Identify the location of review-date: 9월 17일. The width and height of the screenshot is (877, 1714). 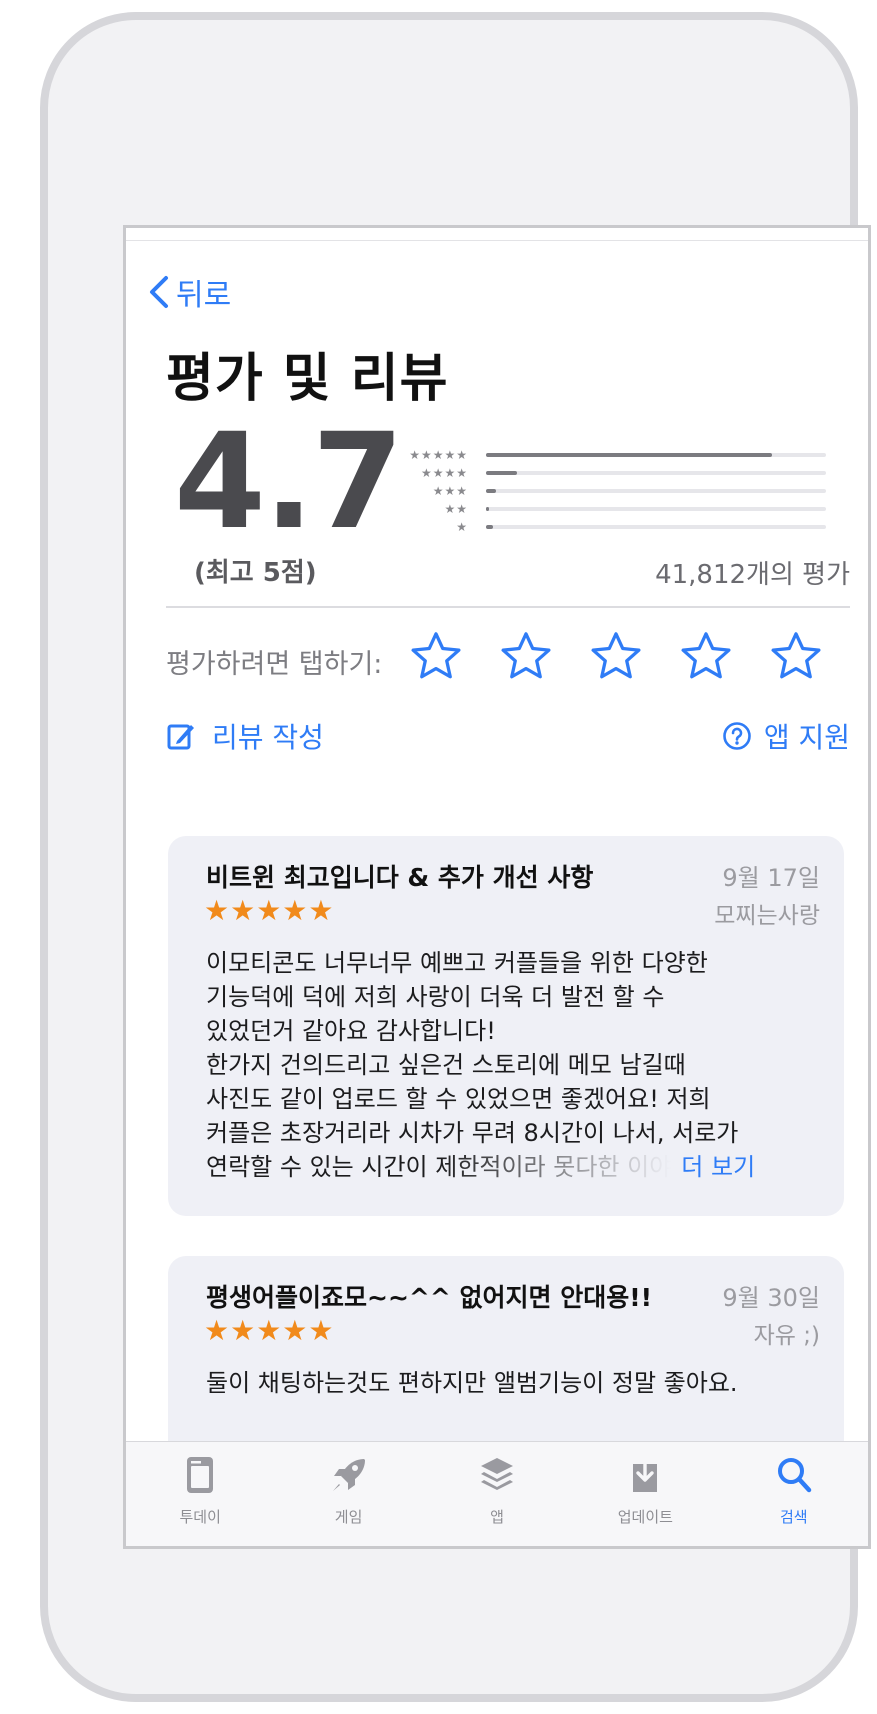
(771, 878).